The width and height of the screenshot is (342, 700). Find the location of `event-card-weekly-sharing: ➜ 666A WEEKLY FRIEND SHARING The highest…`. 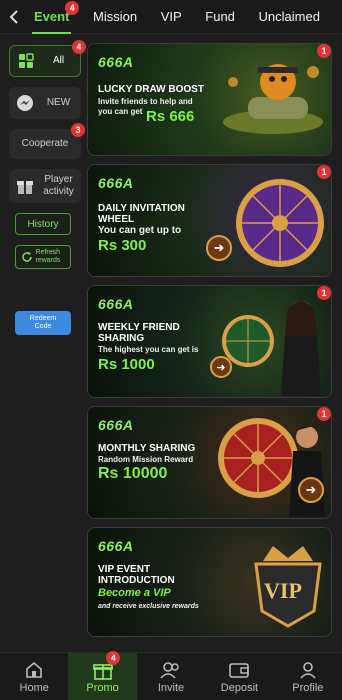

event-card-weekly-sharing: ➜ 666A WEEKLY FRIEND SHARING The highest… is located at coordinates (209, 341).